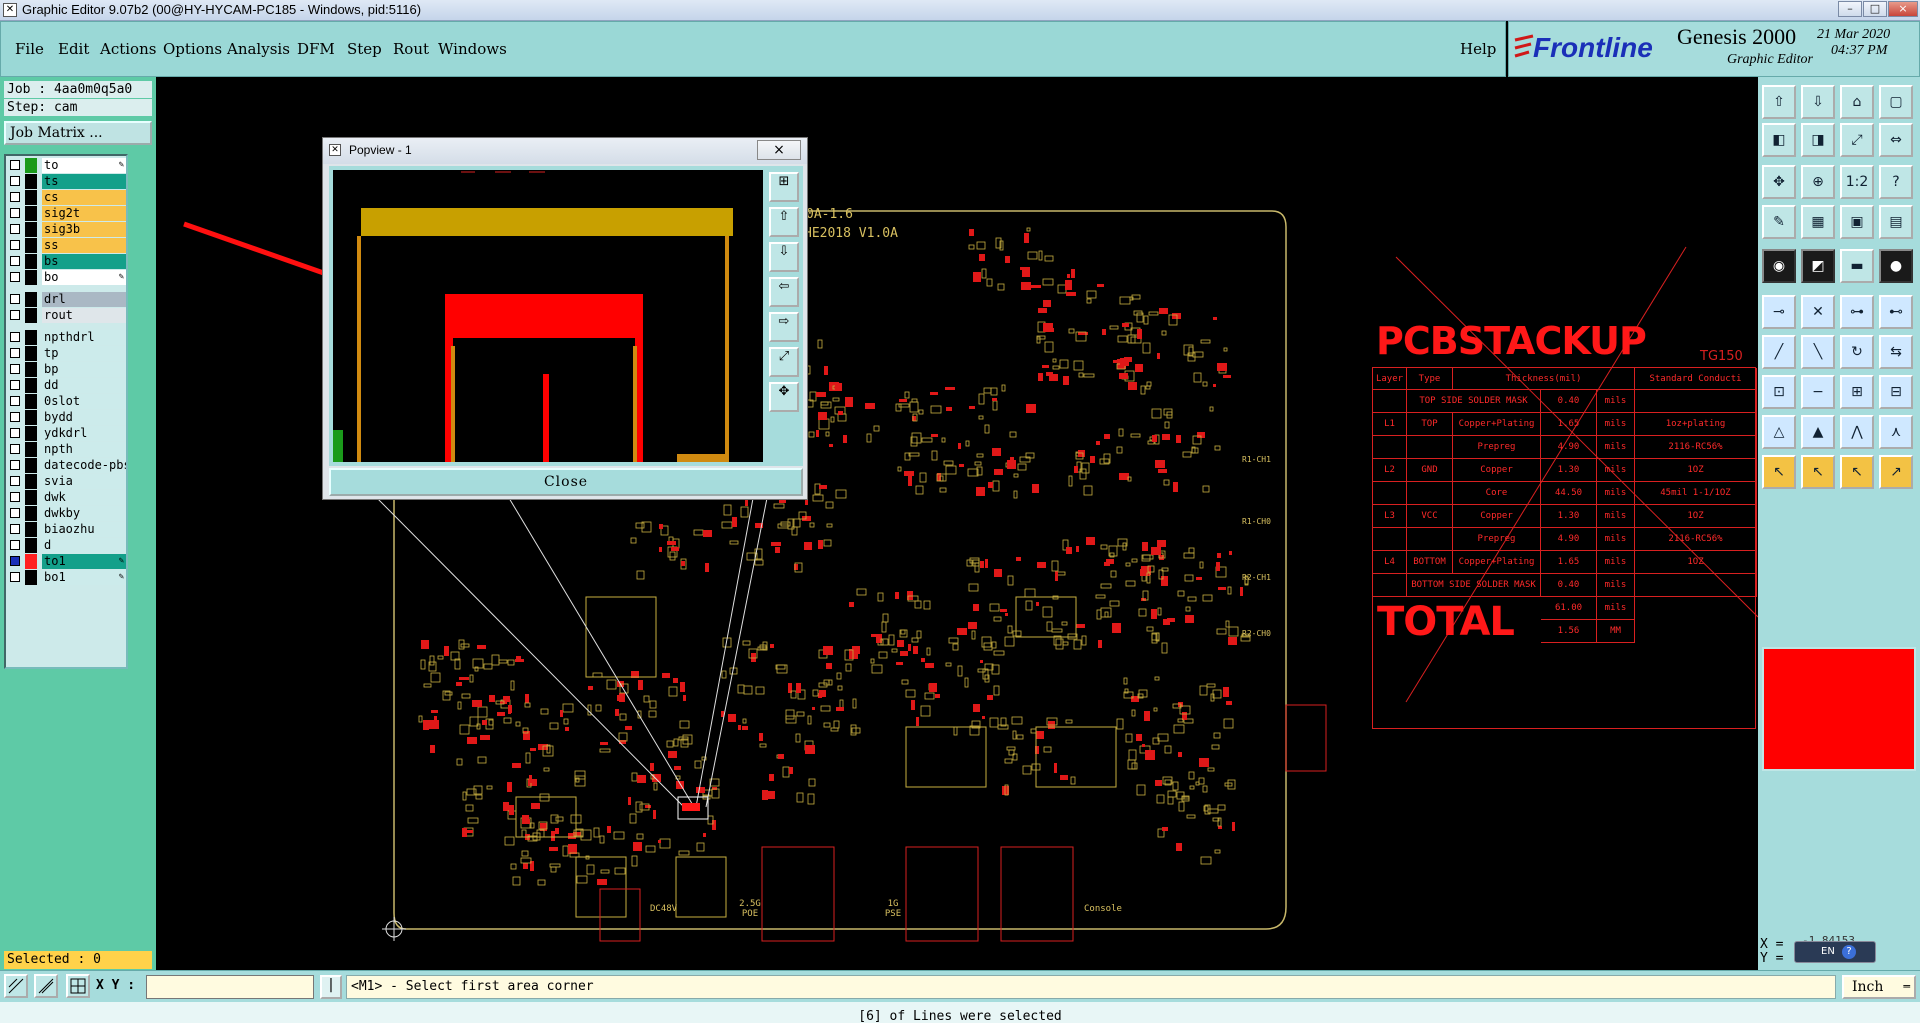  Describe the element at coordinates (84, 417) in the screenshot. I see `layer-name: bydd` at that location.